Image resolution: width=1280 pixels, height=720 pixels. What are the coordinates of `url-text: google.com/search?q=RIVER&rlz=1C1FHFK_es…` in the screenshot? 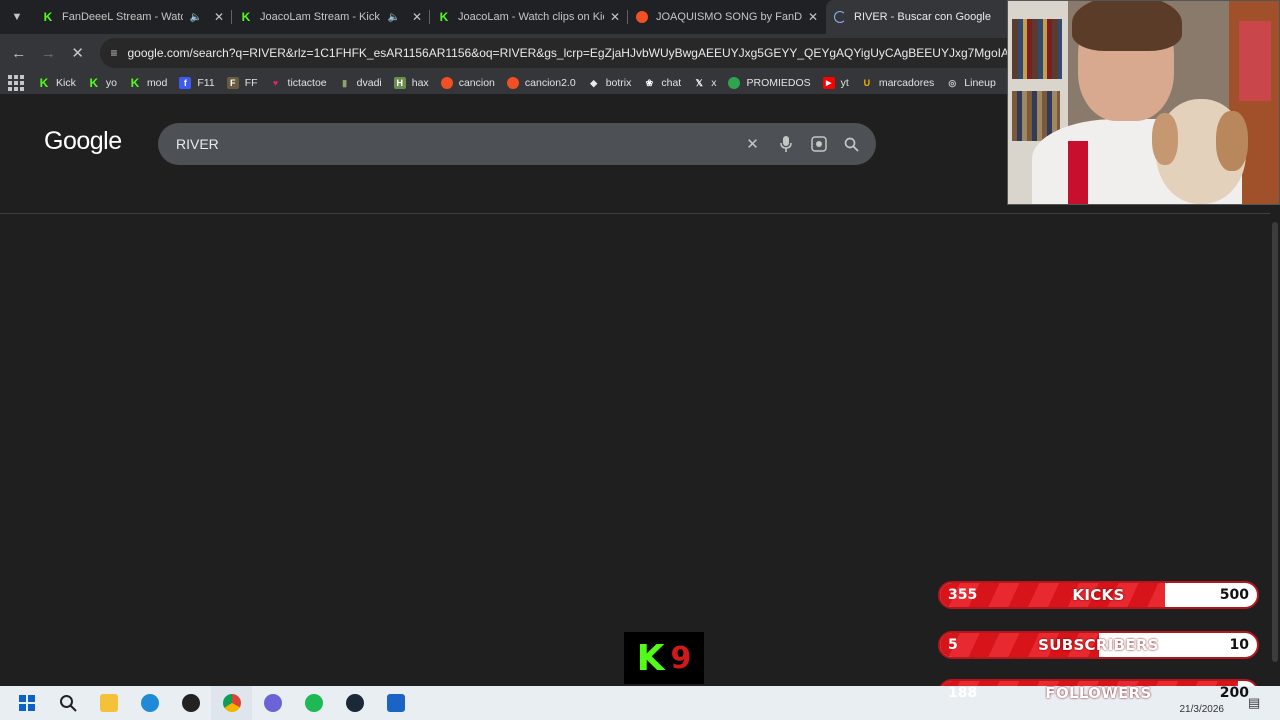 It's located at (609, 53).